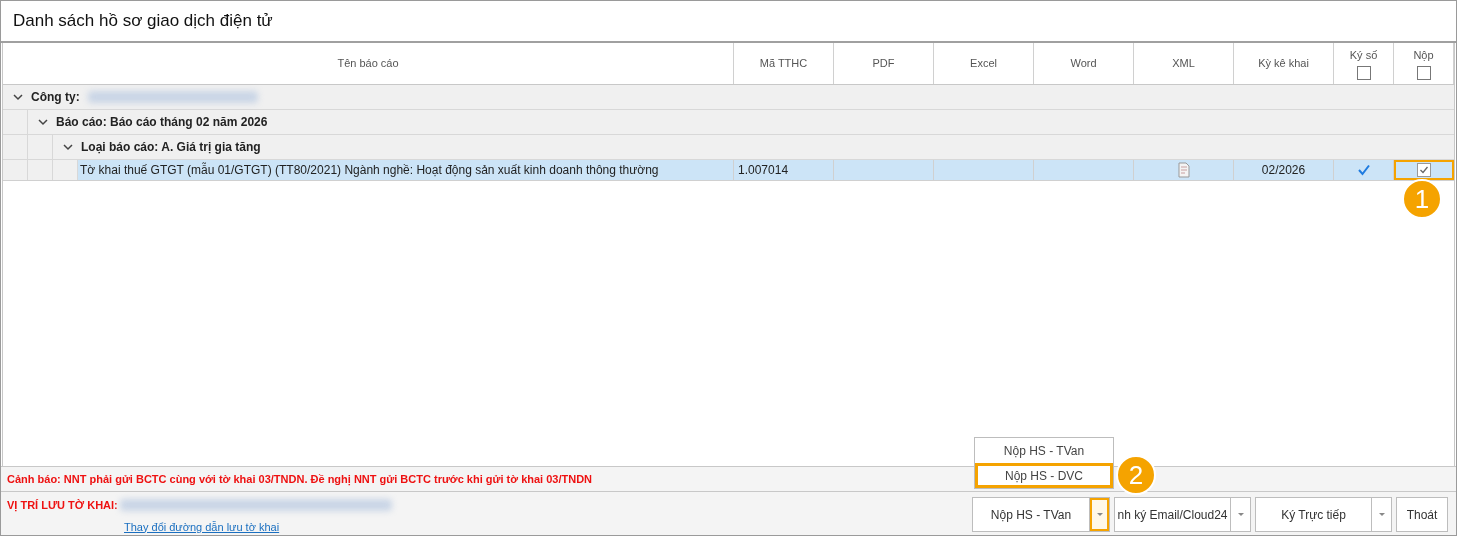 This screenshot has width=1457, height=536. I want to click on split-button: Nộp HS - TVan, so click(1041, 514).